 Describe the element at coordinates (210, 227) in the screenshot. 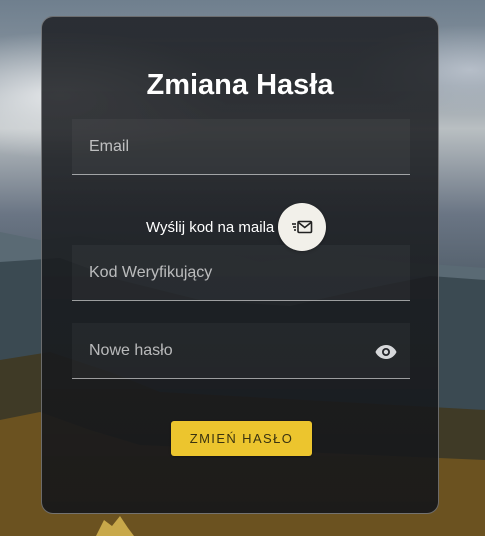

I see `send-code-label: Wyślij kod na maila` at that location.